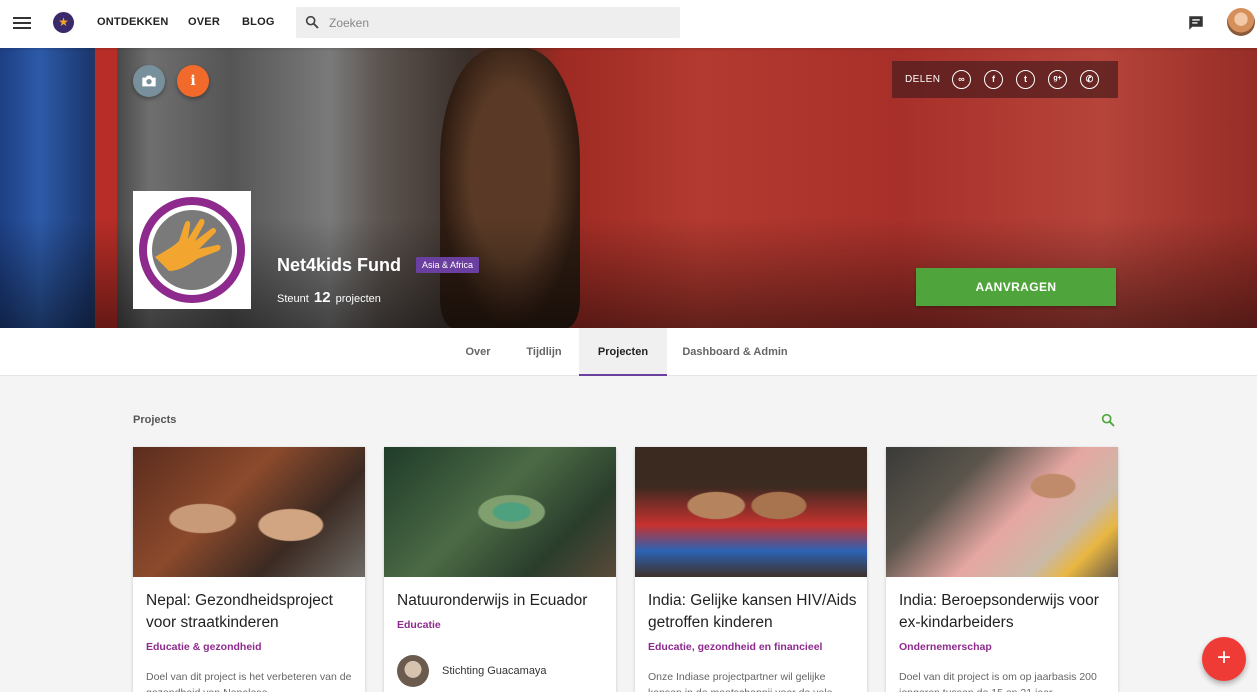 This screenshot has width=1257, height=692. What do you see at coordinates (544, 352) in the screenshot?
I see `tab-tijdlijn: Tijdlijn` at bounding box center [544, 352].